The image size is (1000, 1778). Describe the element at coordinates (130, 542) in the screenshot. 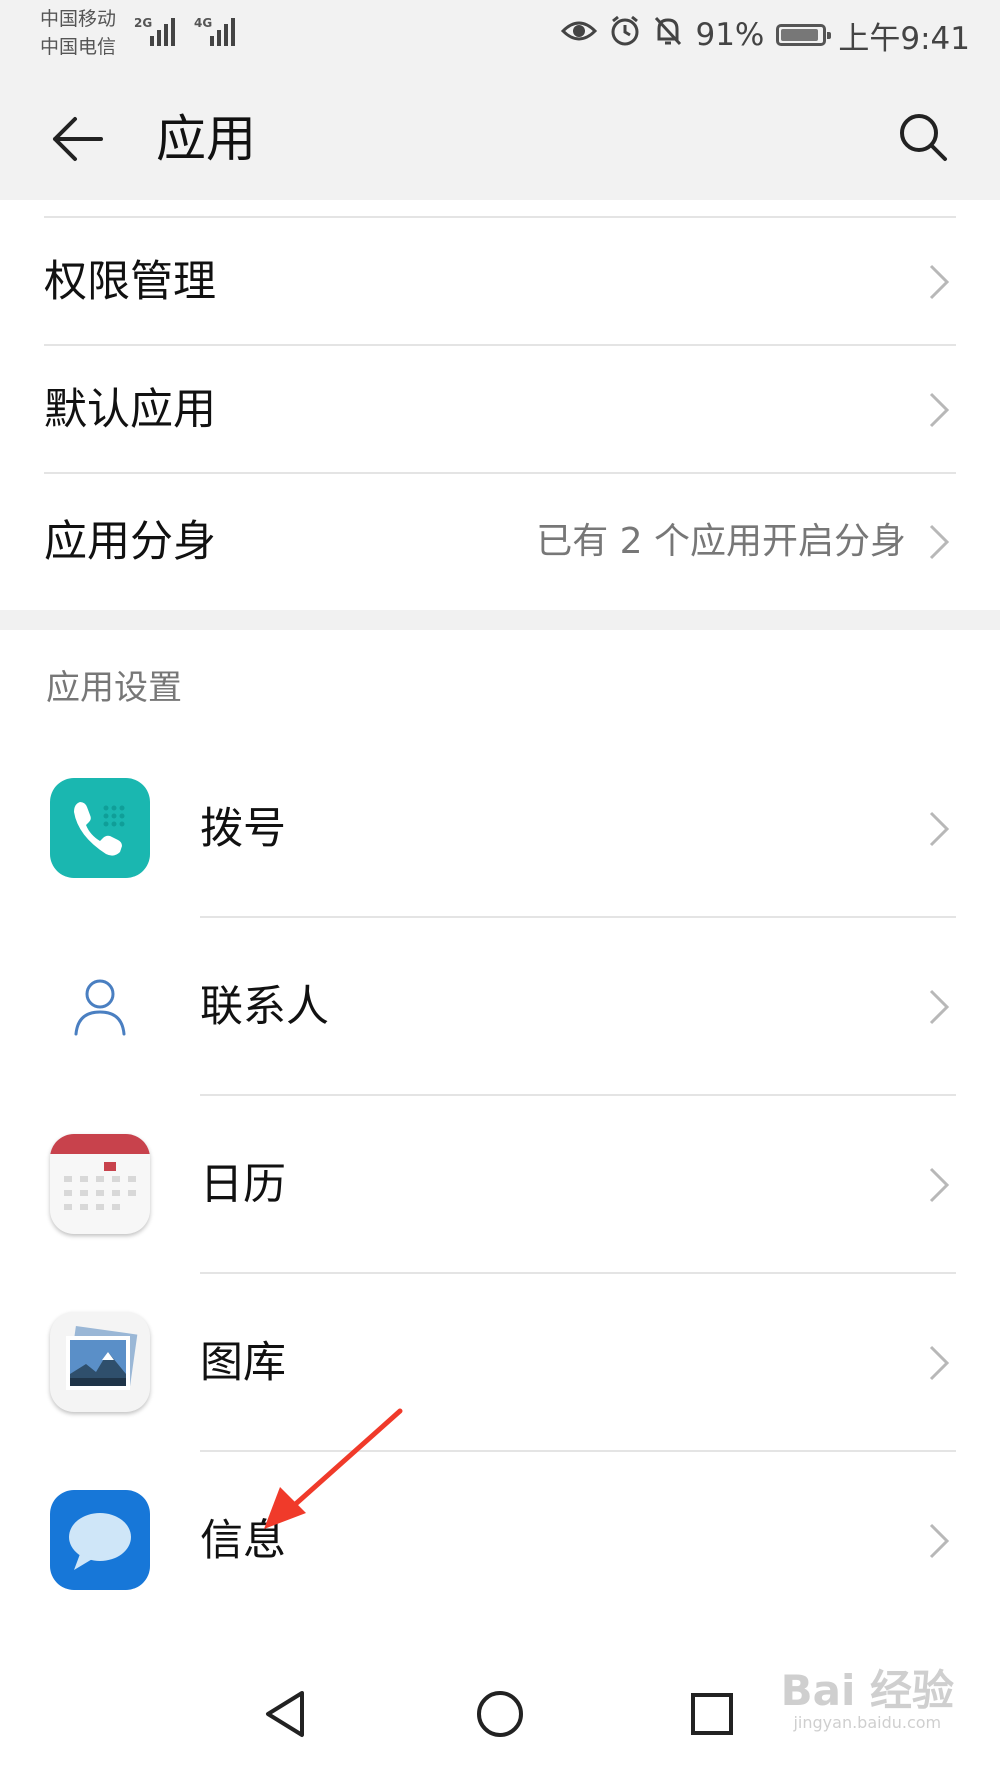

I see `row-label: 应用分身` at that location.